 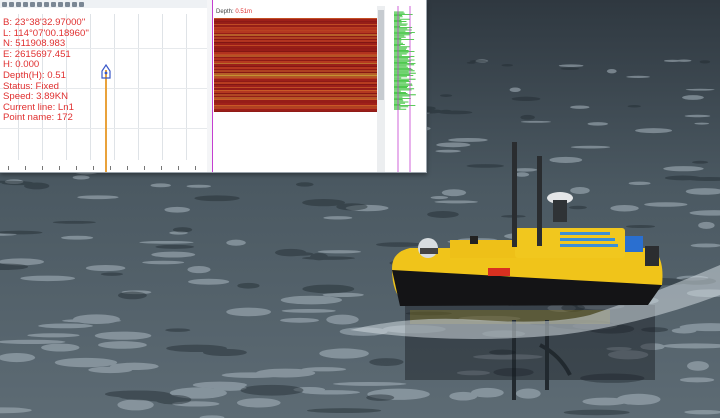 I want to click on stop-icon, so click(x=74, y=4).